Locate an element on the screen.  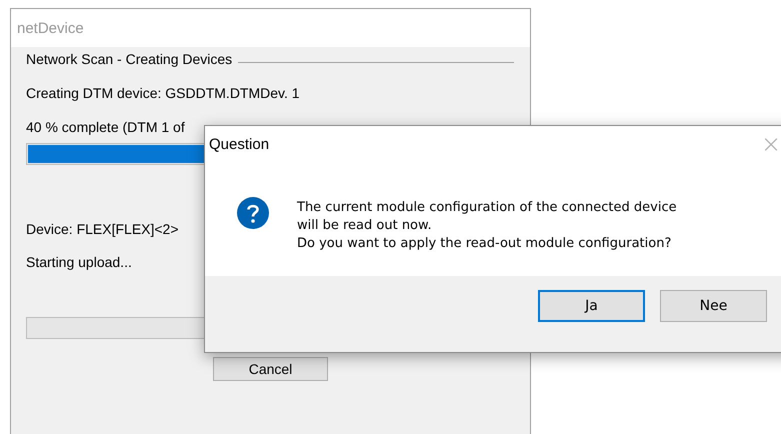
question-icon is located at coordinates (253, 213).